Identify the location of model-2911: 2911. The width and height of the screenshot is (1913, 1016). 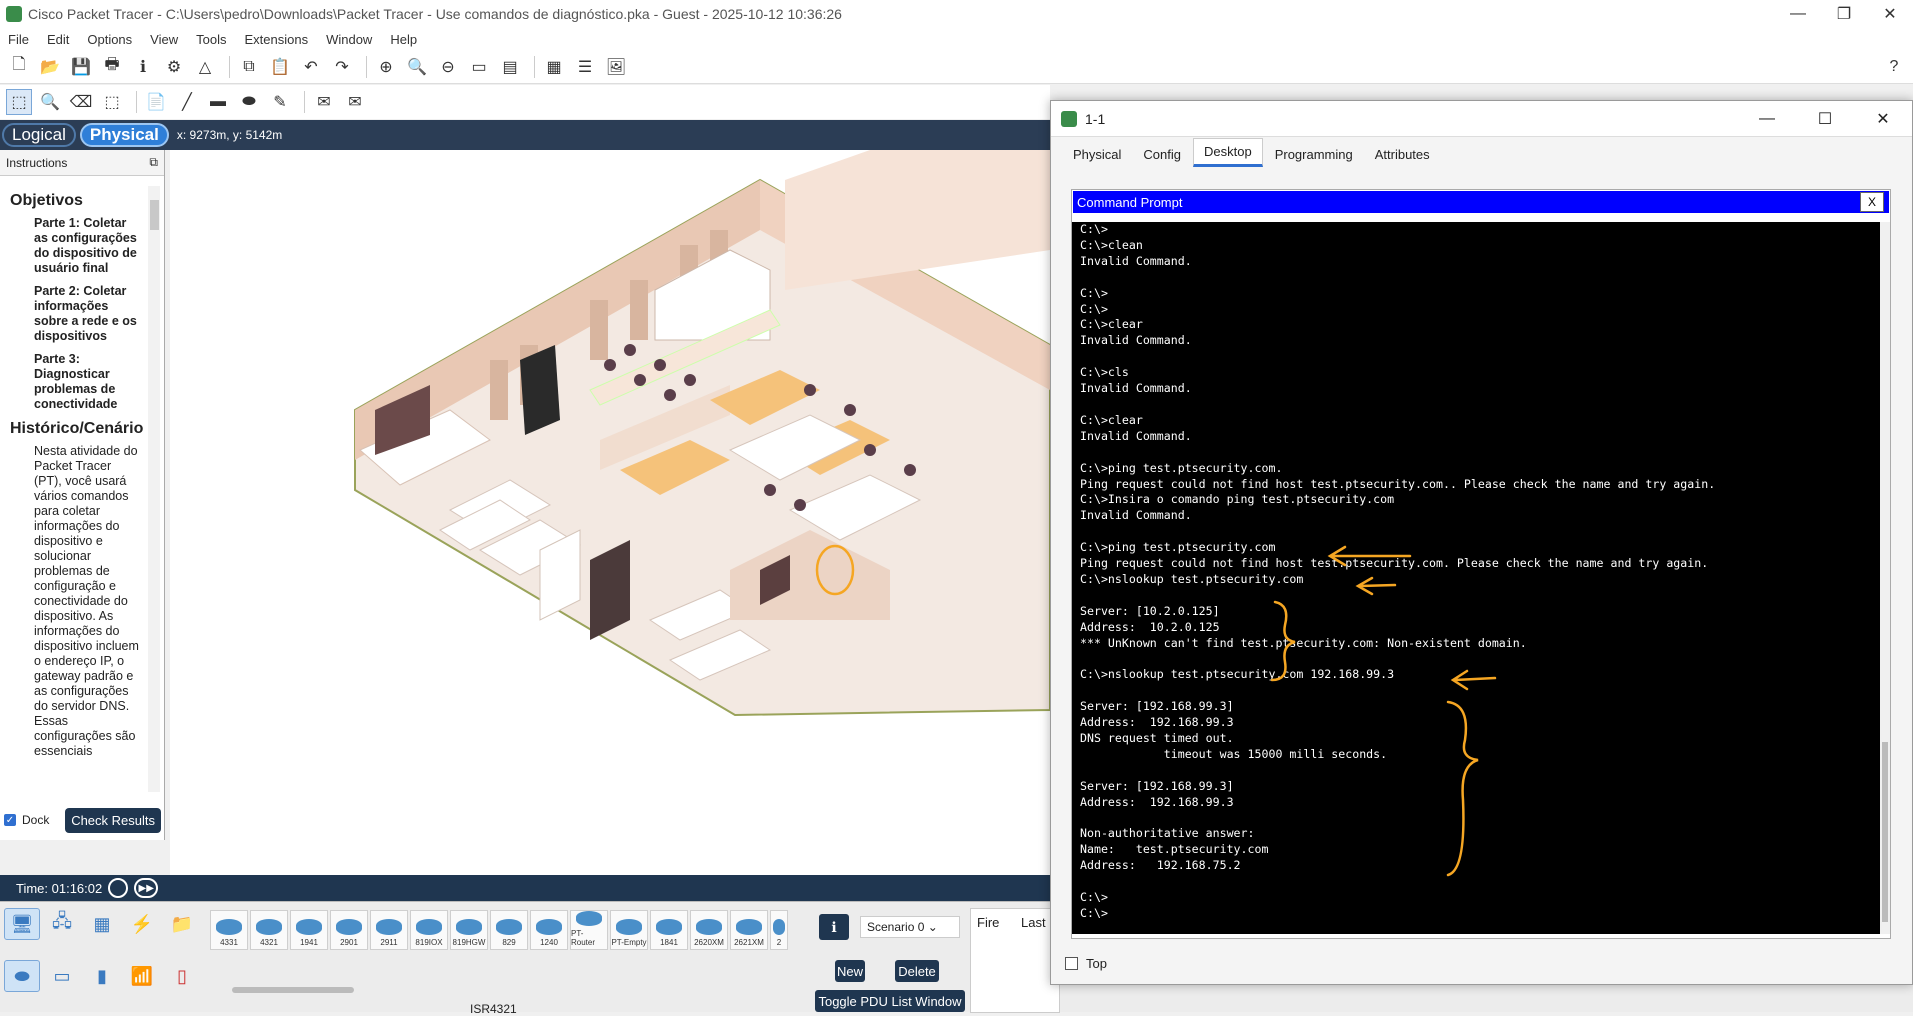
(389, 930).